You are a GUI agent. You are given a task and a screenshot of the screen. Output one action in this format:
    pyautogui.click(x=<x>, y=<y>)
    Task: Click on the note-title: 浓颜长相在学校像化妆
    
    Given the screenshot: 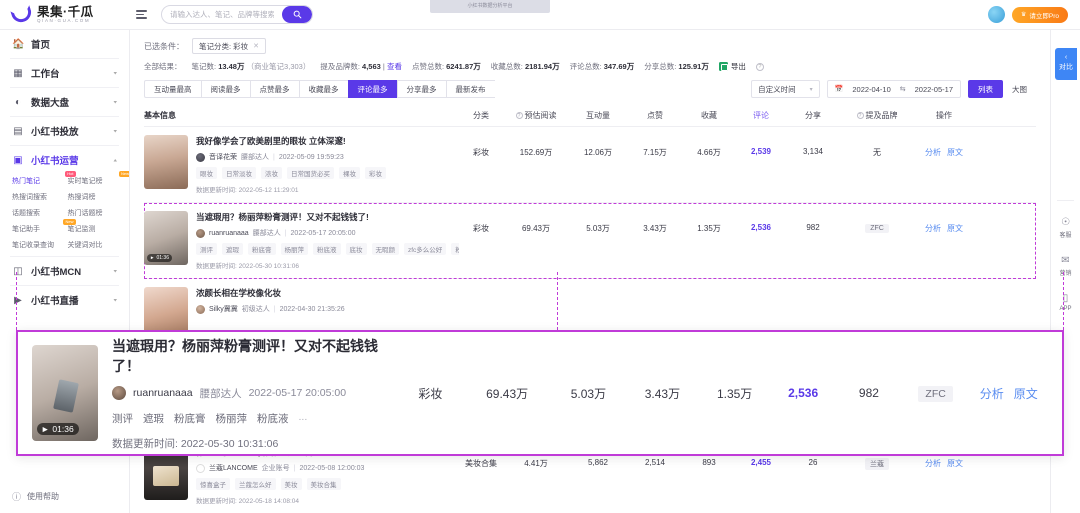 What is the action you would take?
    pyautogui.click(x=327, y=293)
    